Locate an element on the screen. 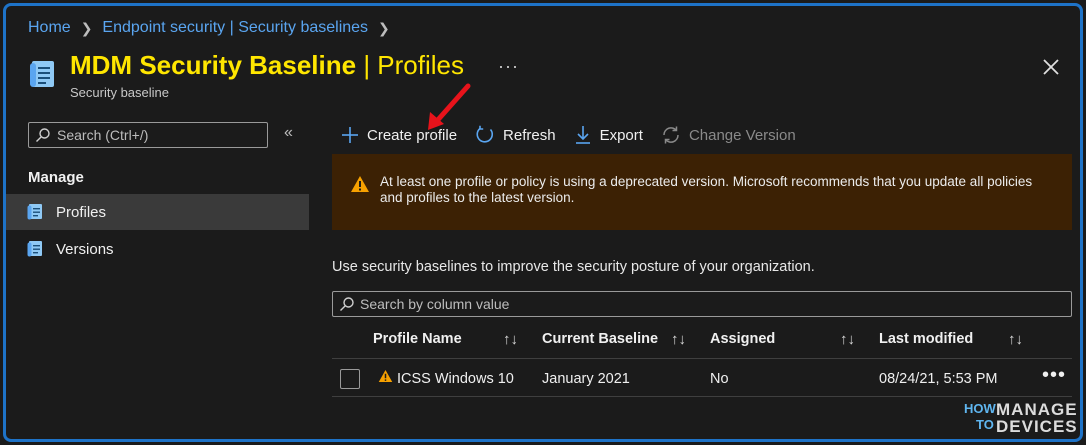 The image size is (1086, 445). create-profile-button: Create profile is located at coordinates (399, 135).